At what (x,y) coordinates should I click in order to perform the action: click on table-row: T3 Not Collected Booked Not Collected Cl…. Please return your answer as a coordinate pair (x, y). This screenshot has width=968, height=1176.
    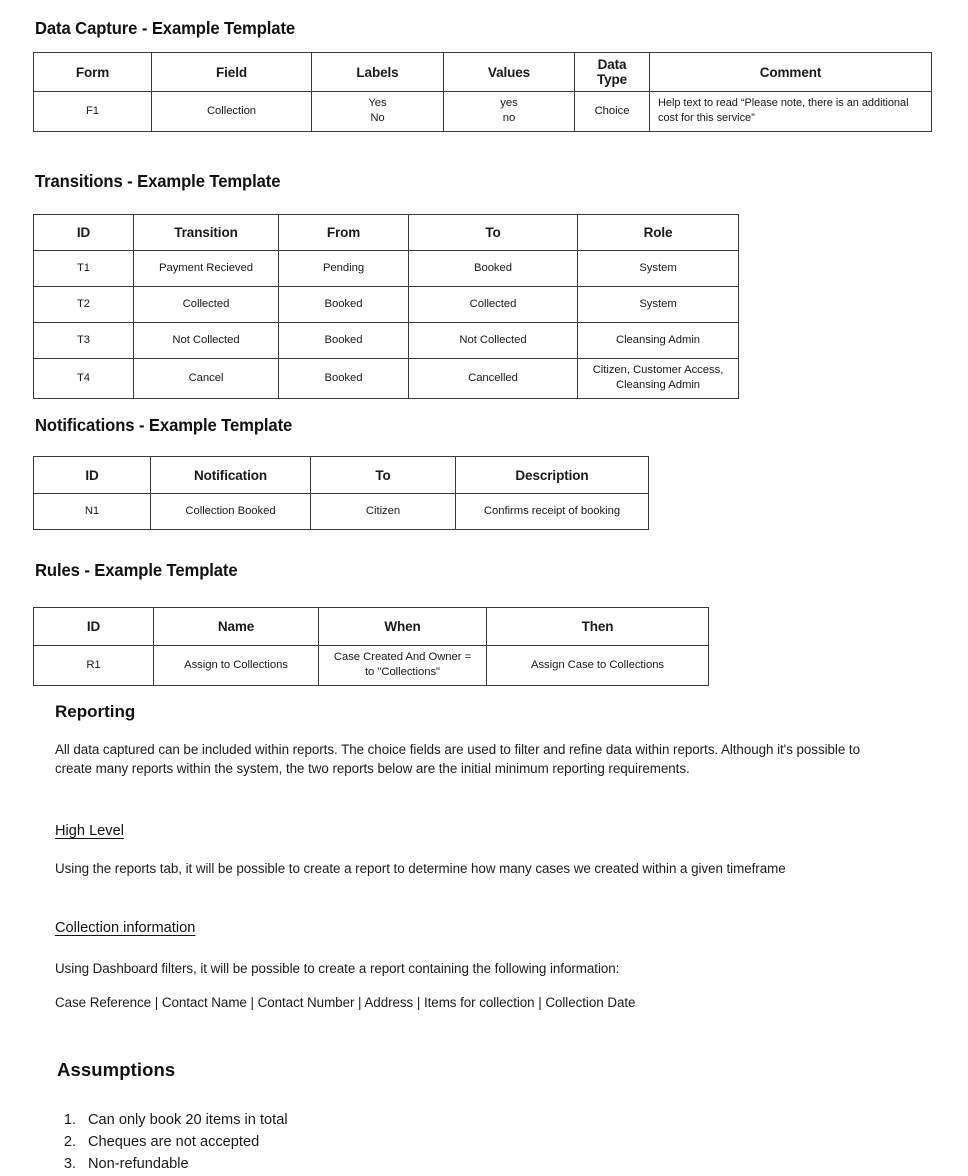
    Looking at the image, I should click on (386, 340).